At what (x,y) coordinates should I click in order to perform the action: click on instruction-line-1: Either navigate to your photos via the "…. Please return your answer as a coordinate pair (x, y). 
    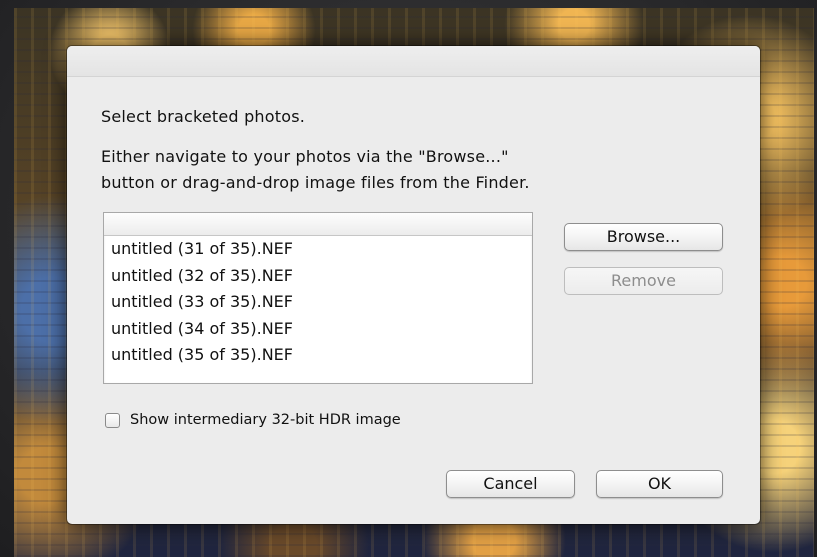
    Looking at the image, I should click on (305, 156).